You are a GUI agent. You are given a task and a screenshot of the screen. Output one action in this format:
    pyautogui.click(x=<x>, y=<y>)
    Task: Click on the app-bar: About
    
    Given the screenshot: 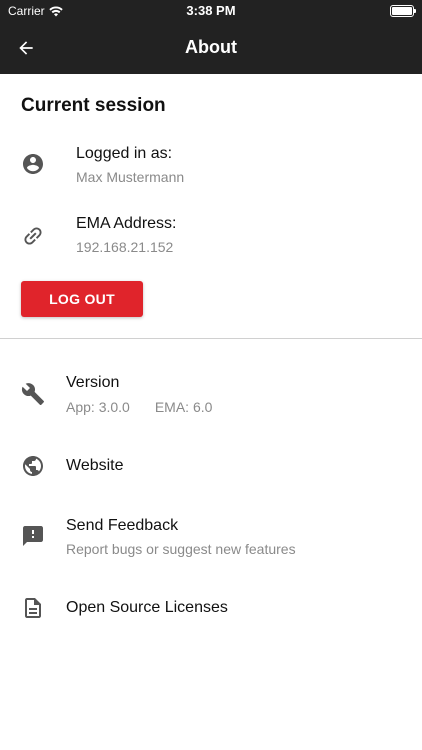 What is the action you would take?
    pyautogui.click(x=211, y=48)
    